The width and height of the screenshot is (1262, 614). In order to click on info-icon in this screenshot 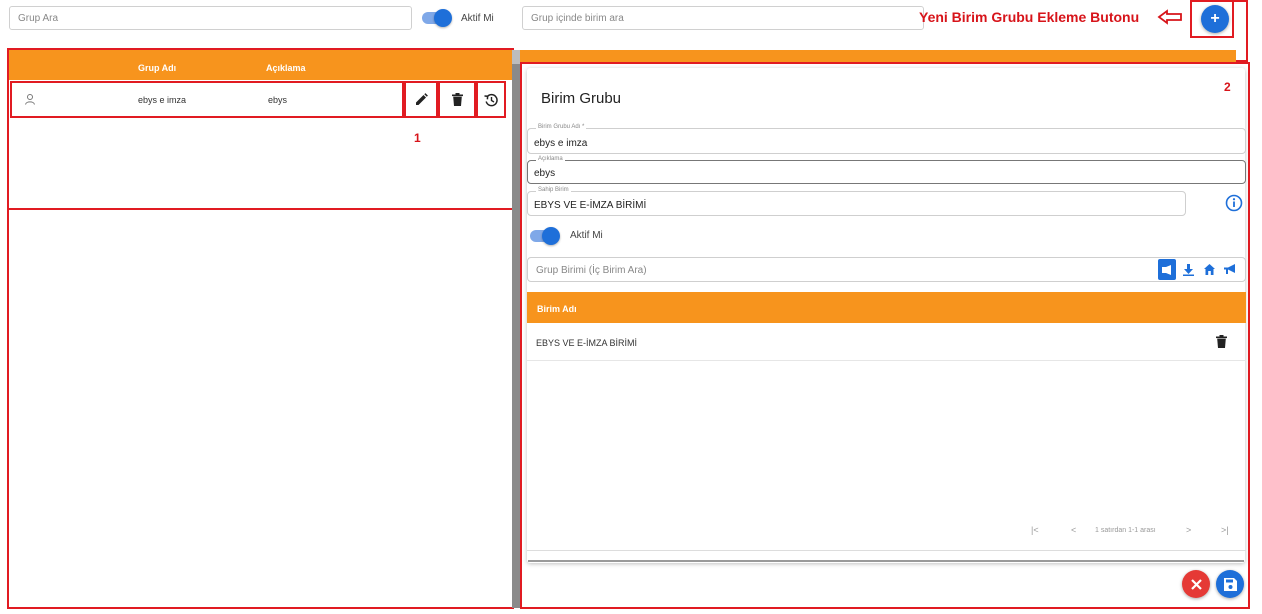, I will do `click(1234, 203)`.